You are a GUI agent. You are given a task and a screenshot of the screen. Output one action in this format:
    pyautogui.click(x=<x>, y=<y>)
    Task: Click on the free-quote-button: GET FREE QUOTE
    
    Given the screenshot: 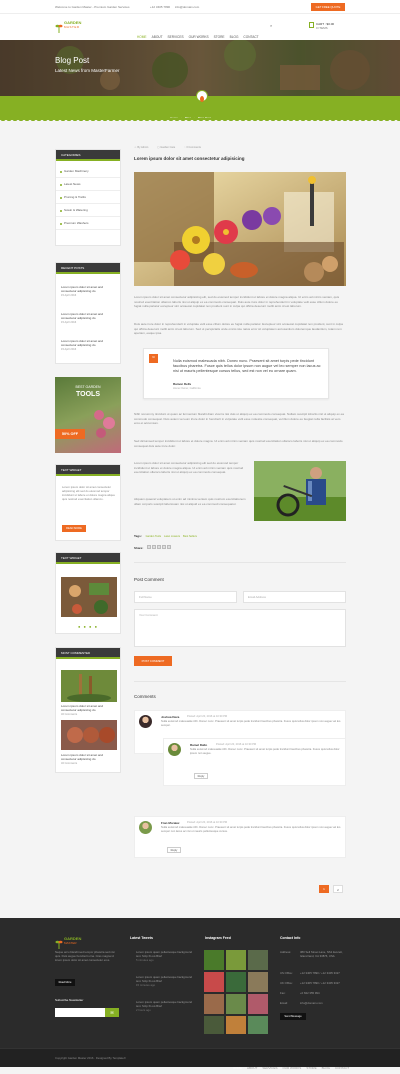 What is the action you would take?
    pyautogui.click(x=328, y=7)
    